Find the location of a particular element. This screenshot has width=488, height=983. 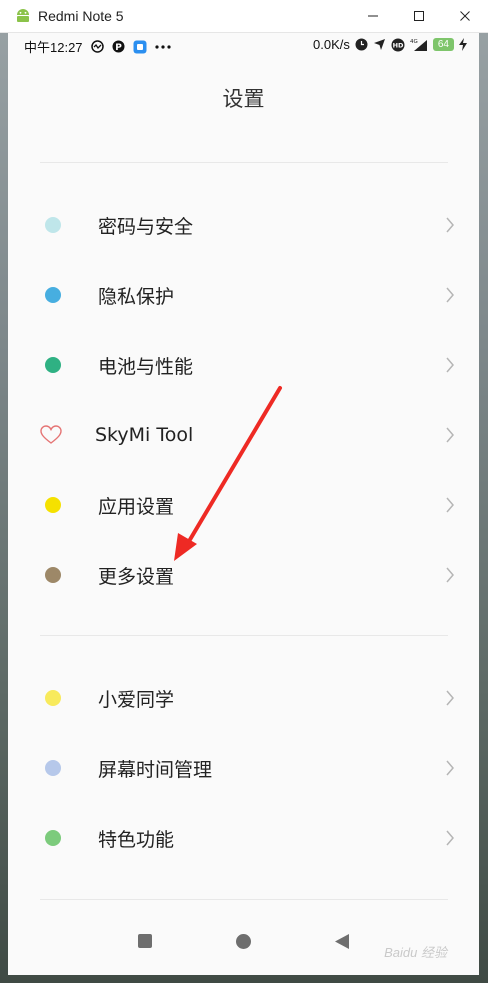

svg-text: HD is located at coordinates (397, 45).